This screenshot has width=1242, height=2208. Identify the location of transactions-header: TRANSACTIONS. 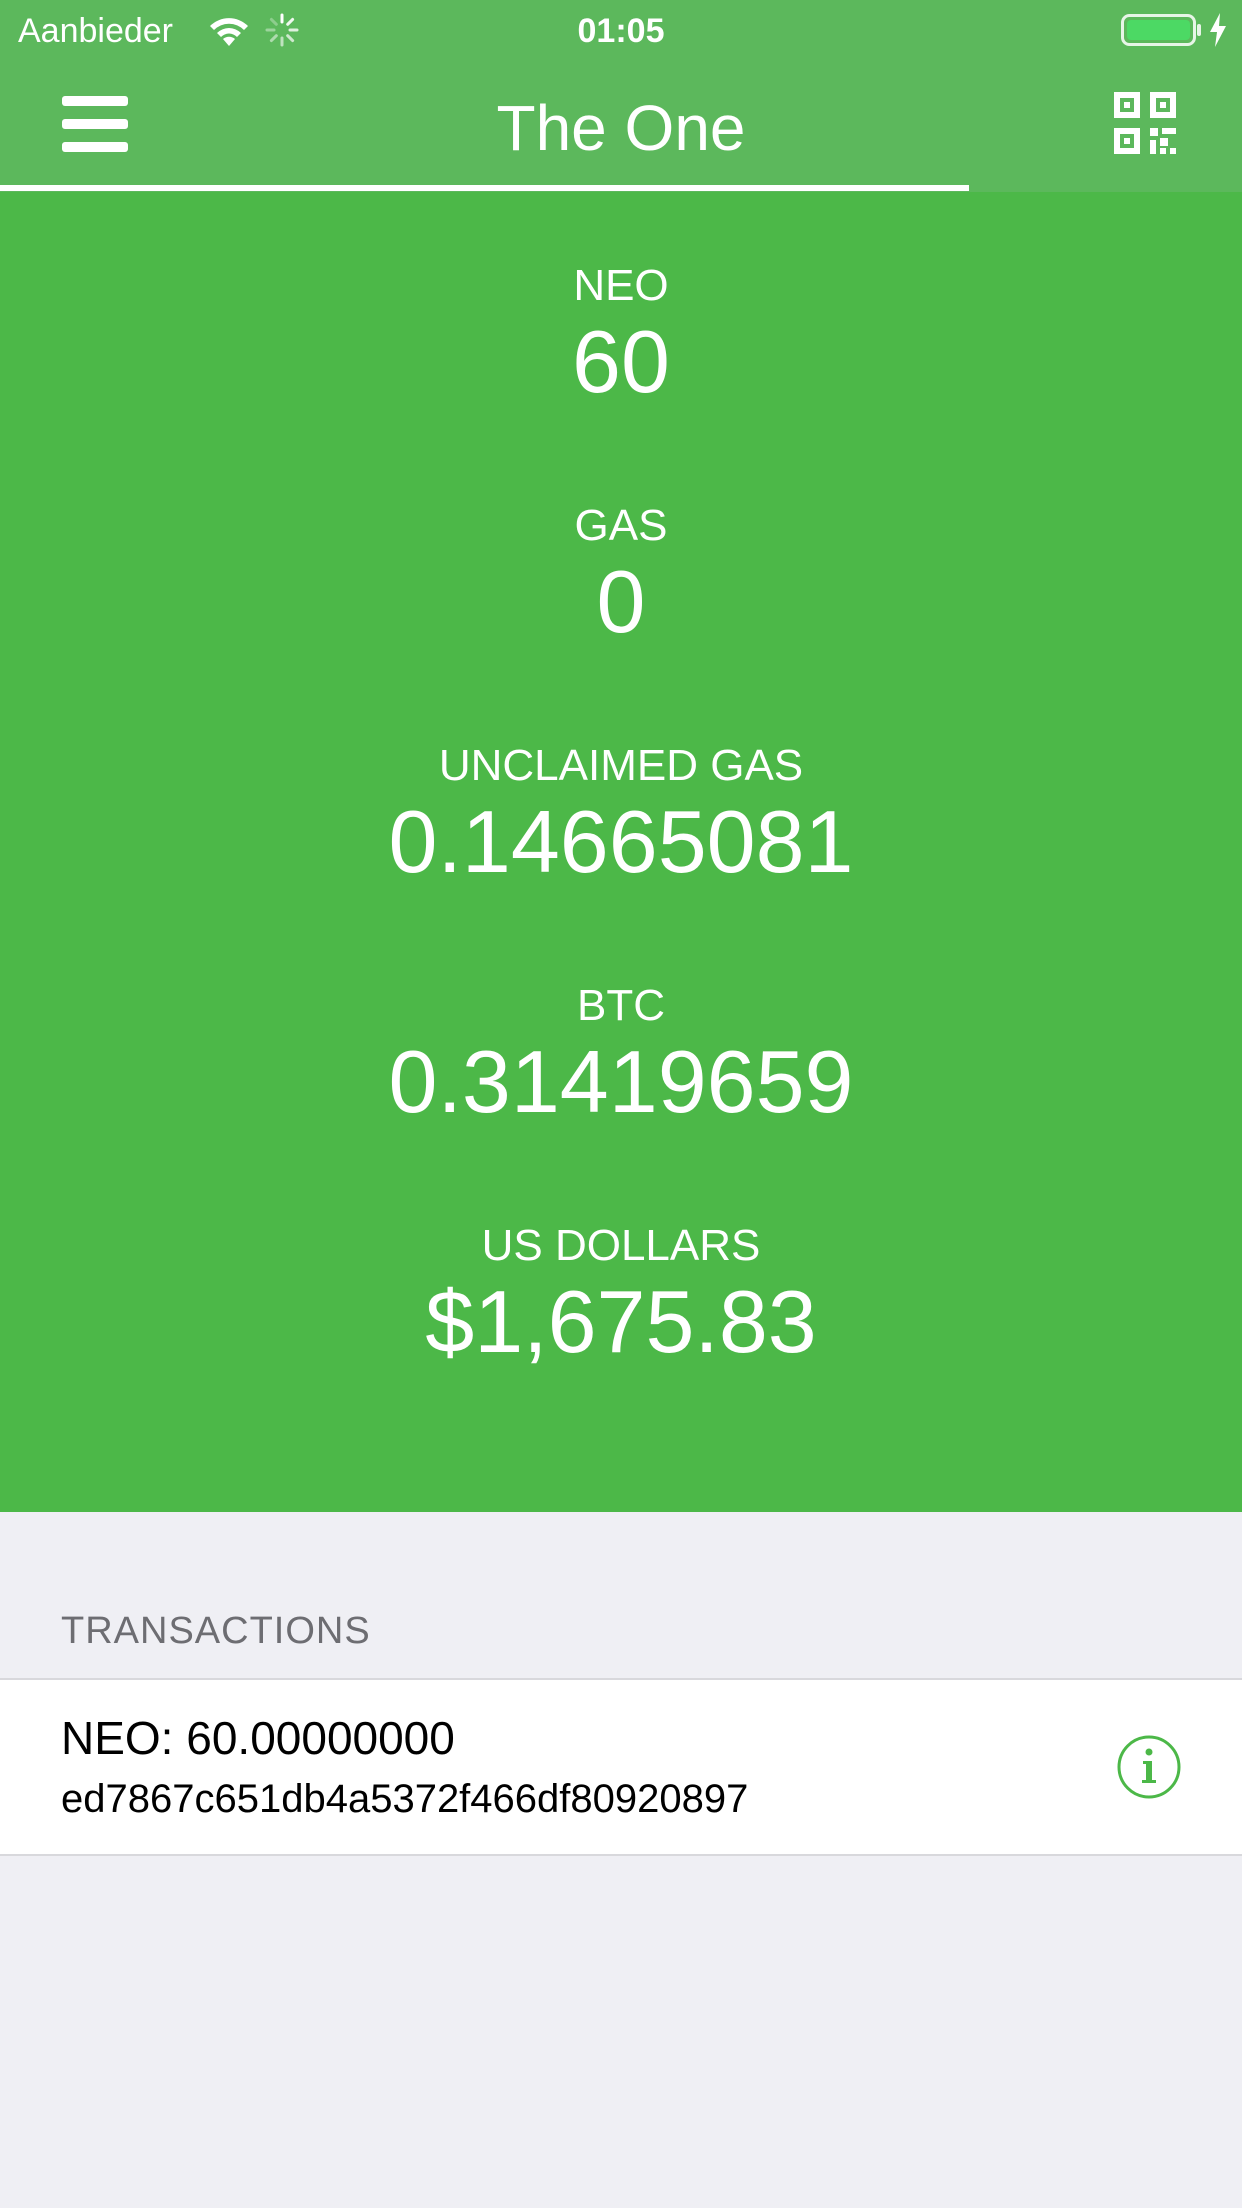
(216, 1631).